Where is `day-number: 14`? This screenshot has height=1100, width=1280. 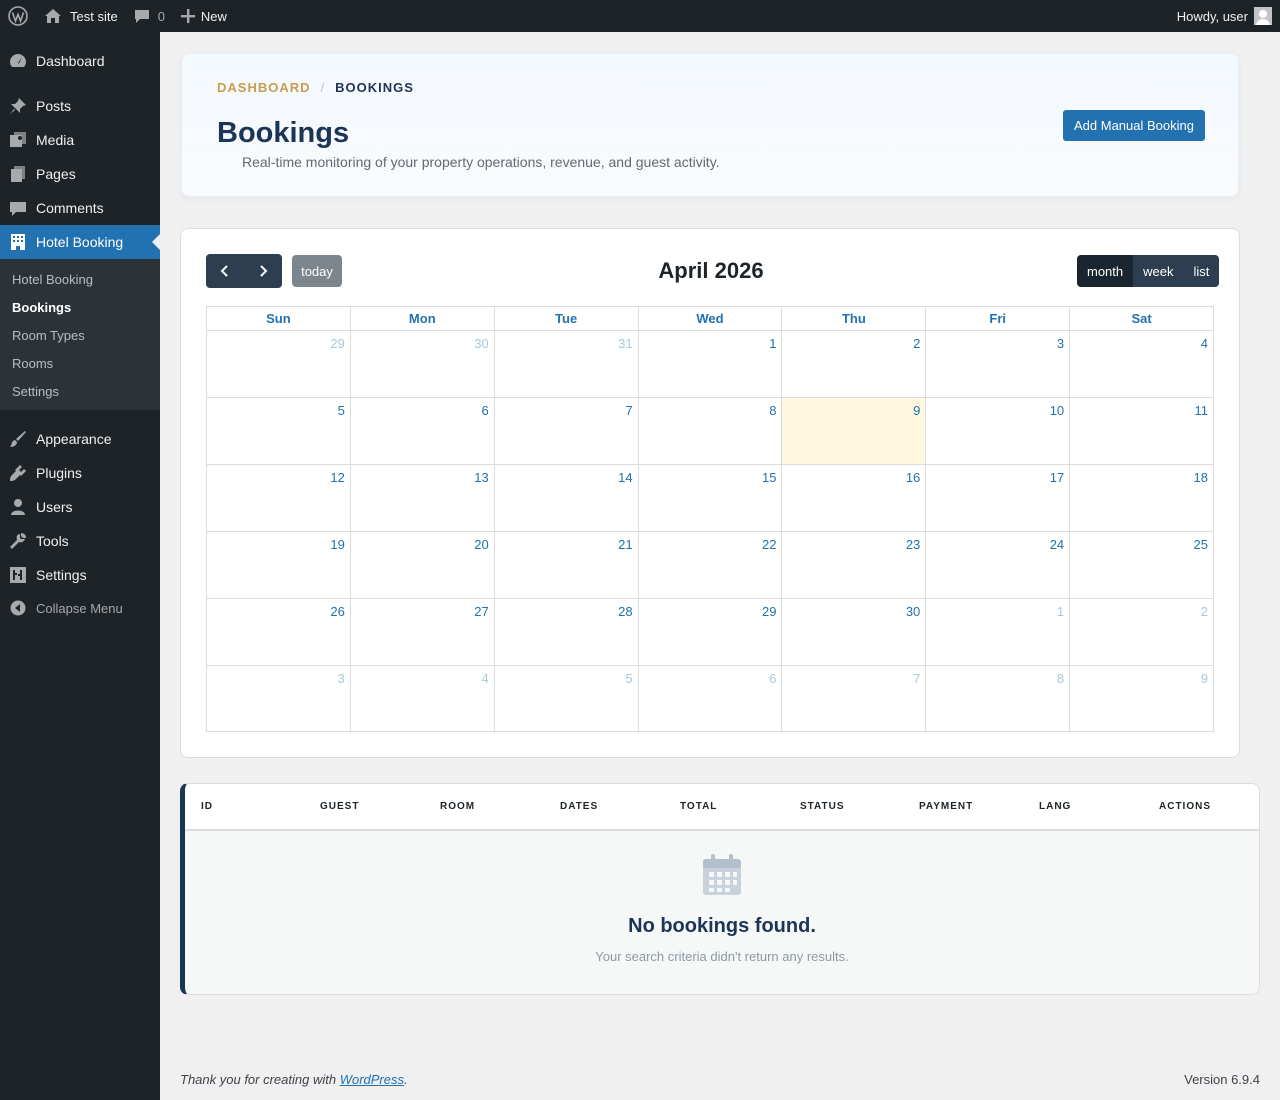 day-number: 14 is located at coordinates (625, 477).